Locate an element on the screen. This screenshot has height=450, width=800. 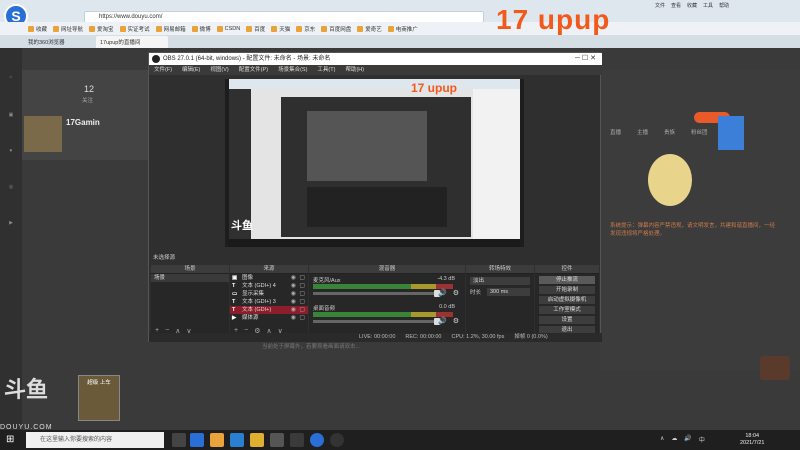
scene-item: 场景 is located at coordinates (190, 278).